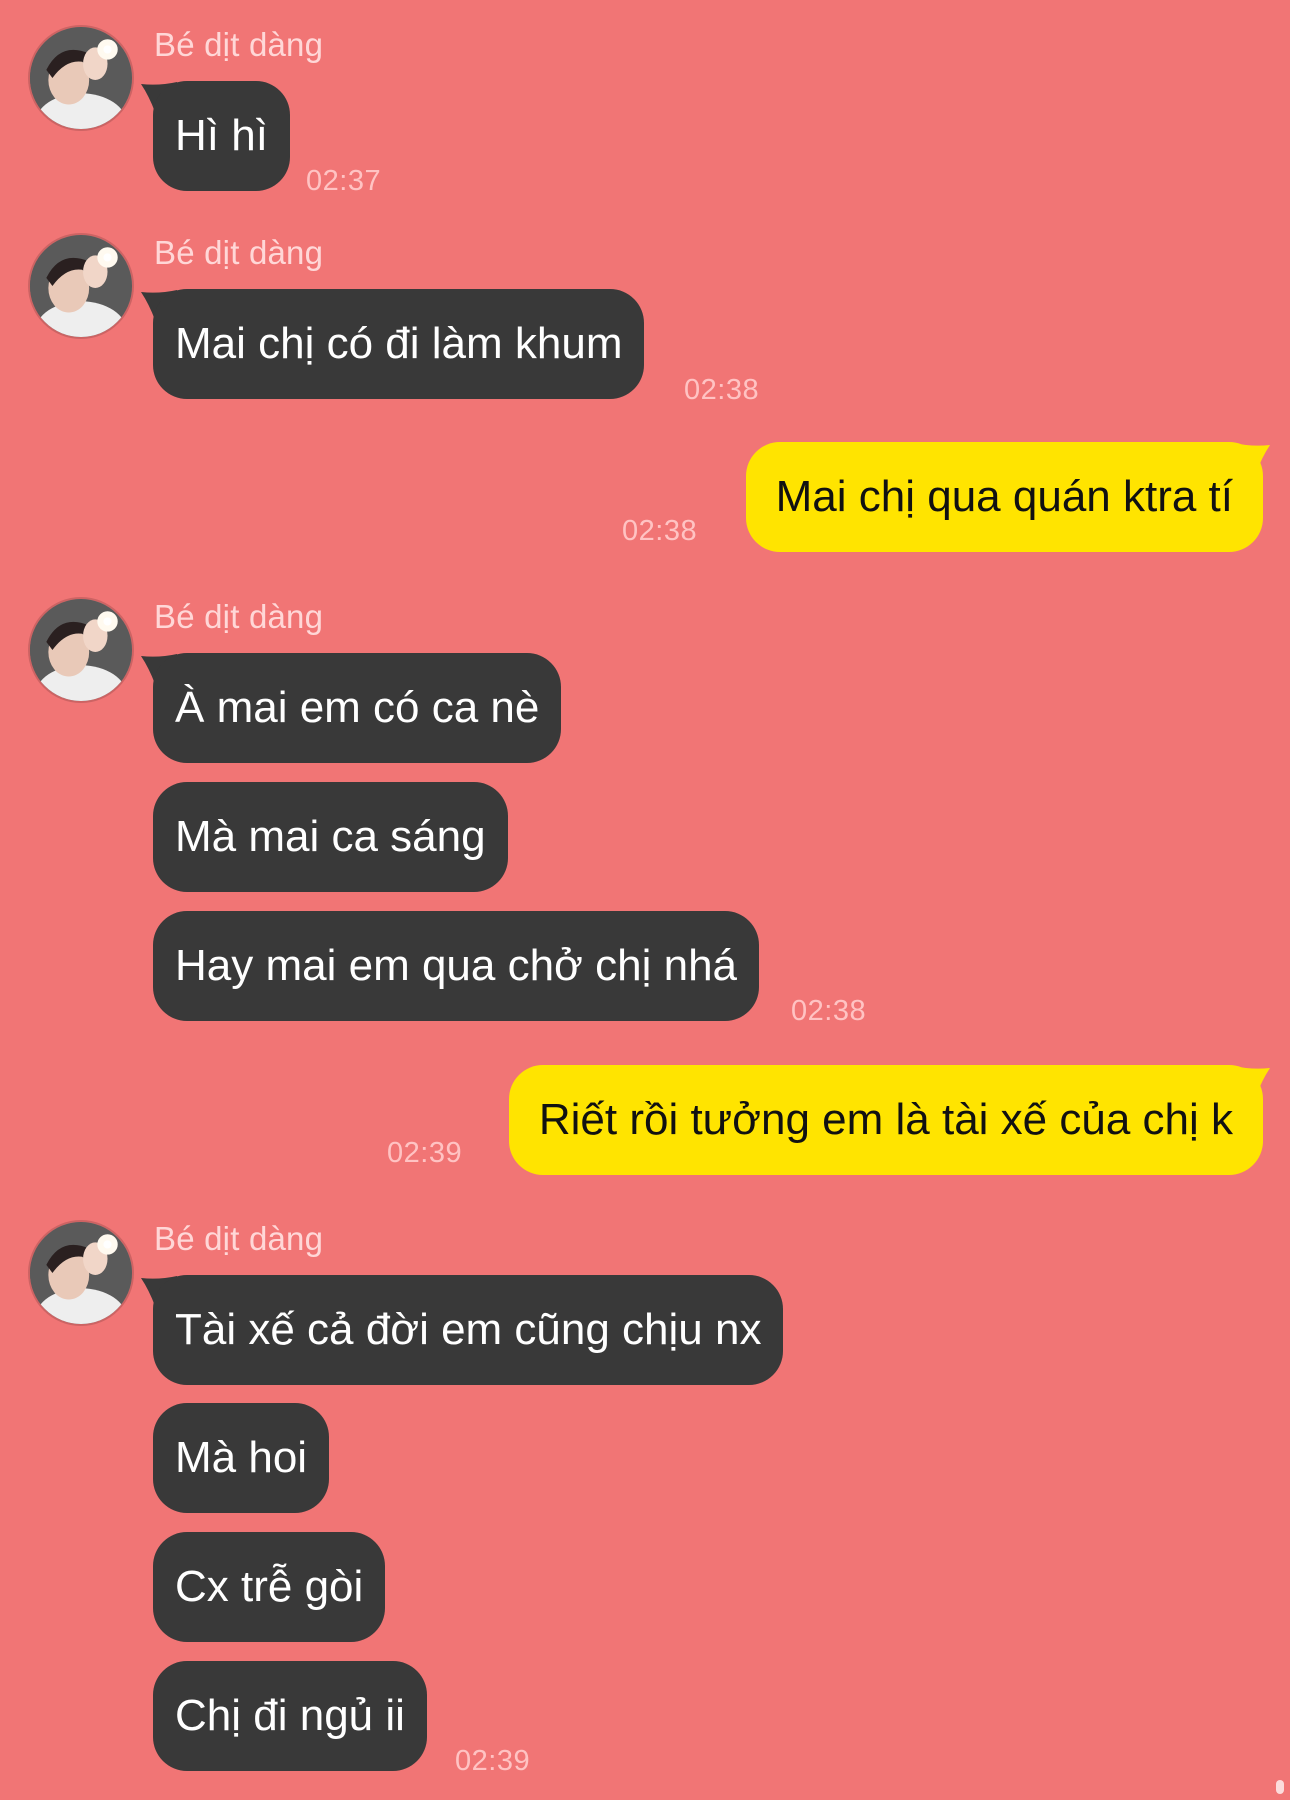  I want to click on message-timestamp: 02:37, so click(344, 181).